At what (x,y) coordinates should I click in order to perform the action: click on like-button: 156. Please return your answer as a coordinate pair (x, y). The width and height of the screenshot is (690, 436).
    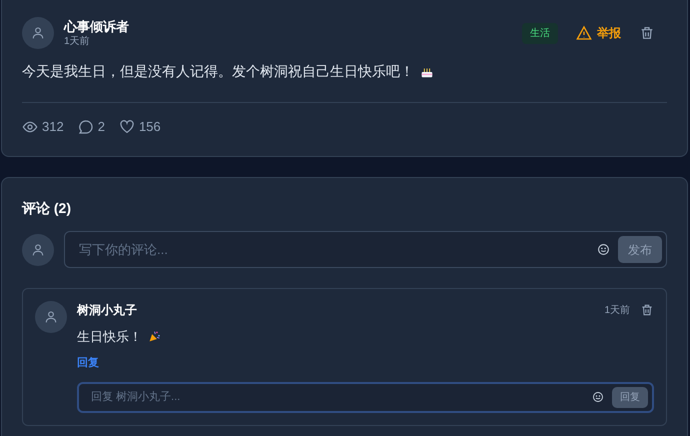
    Looking at the image, I should click on (139, 126).